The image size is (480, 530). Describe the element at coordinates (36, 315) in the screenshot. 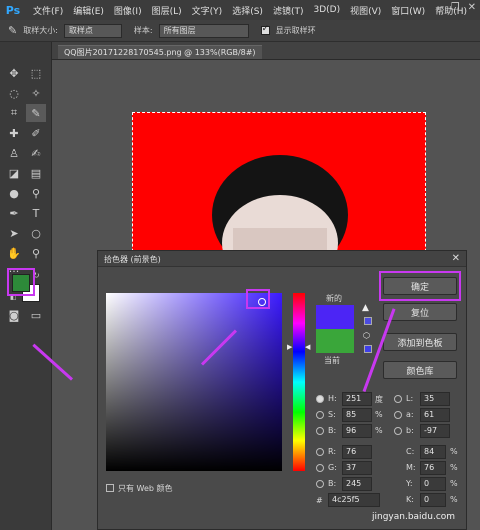

I see `screen-mode-icon: ▭` at that location.